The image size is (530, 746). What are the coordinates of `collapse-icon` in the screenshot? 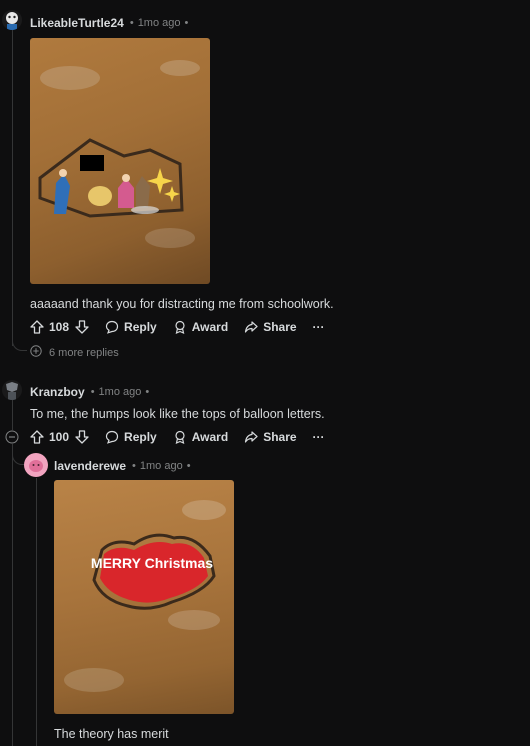 It's located at (12, 439).